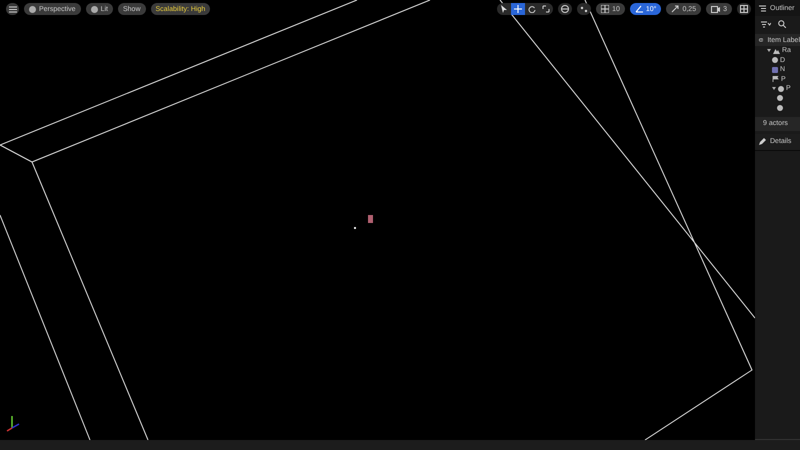  I want to click on arrow-cursor-icon, so click(504, 9).